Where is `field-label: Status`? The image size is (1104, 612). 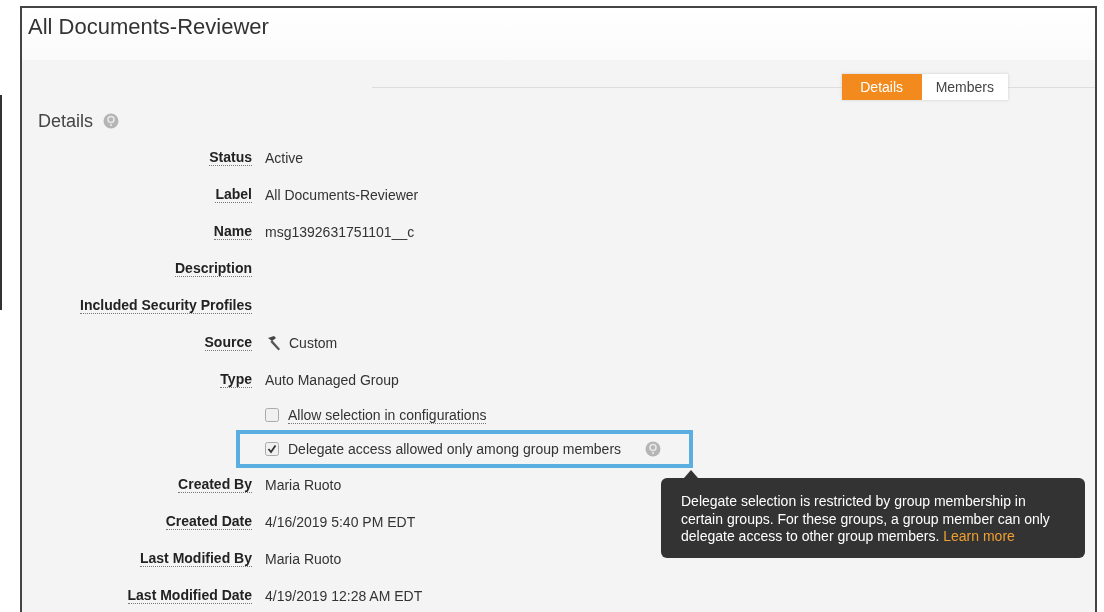
field-label: Status is located at coordinates (230, 157).